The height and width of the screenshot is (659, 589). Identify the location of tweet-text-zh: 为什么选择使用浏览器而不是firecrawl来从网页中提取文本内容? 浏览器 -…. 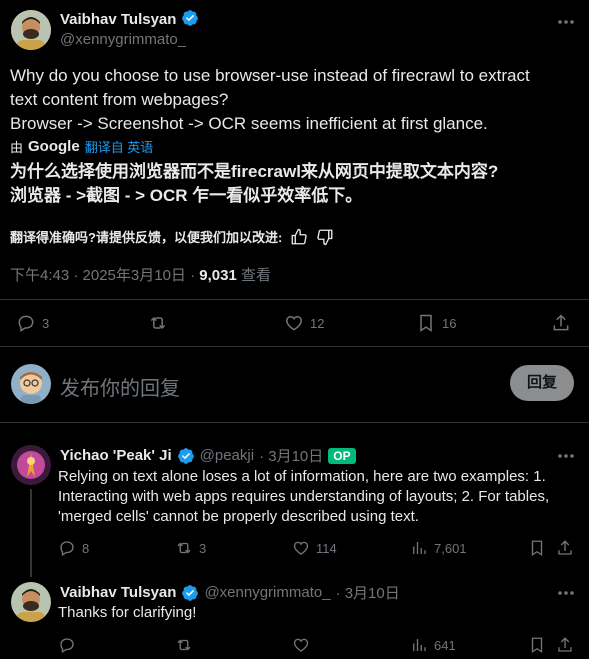
(254, 183).